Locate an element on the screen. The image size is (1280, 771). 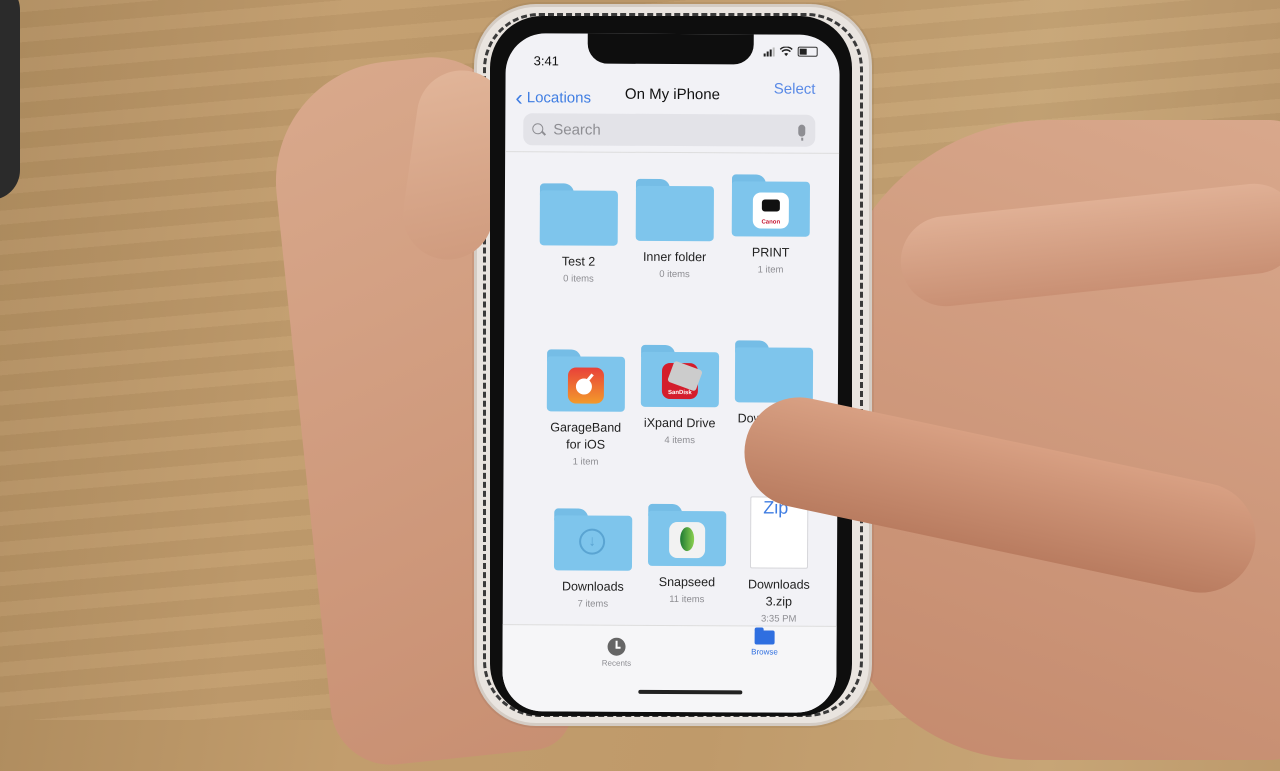
dark-object is located at coordinates (10, 100).